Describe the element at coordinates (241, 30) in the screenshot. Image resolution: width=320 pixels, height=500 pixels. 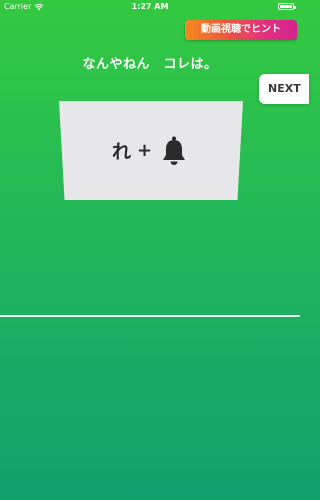
I see `hint-video-button: 動画視聴でヒント` at that location.